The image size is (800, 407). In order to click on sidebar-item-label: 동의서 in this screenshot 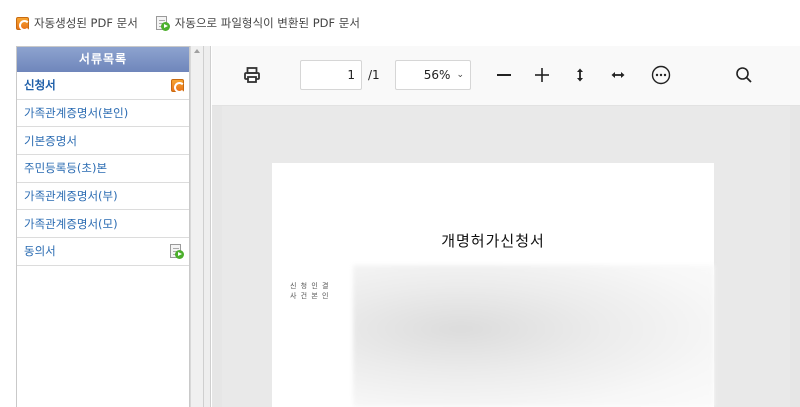, I will do `click(40, 251)`.